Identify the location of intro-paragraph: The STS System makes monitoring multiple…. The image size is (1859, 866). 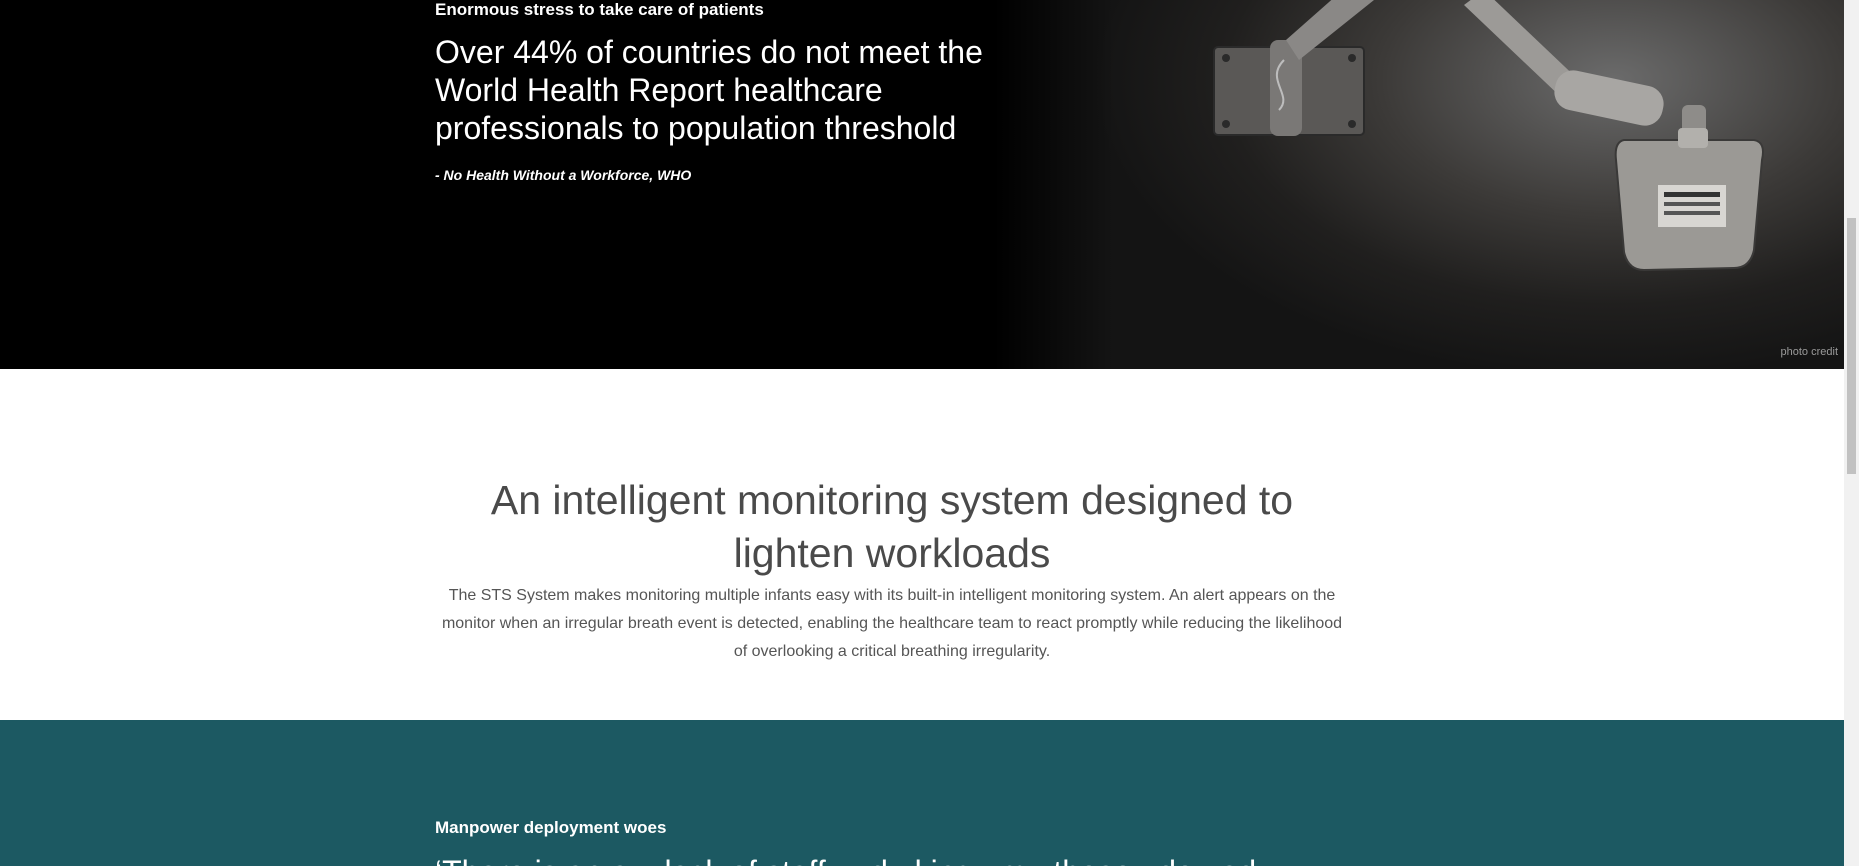
(892, 623).